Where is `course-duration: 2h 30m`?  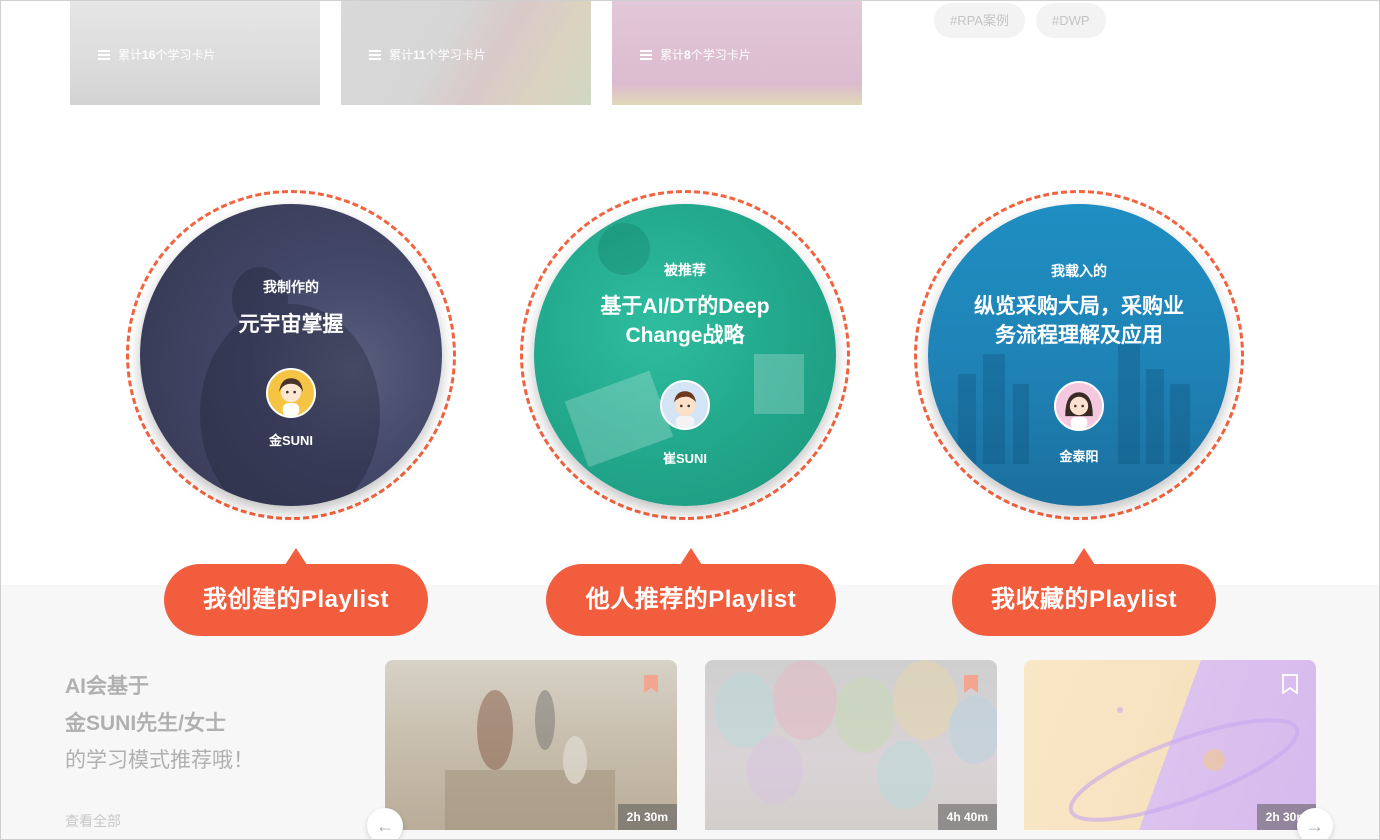
course-duration: 2h 30m is located at coordinates (647, 817).